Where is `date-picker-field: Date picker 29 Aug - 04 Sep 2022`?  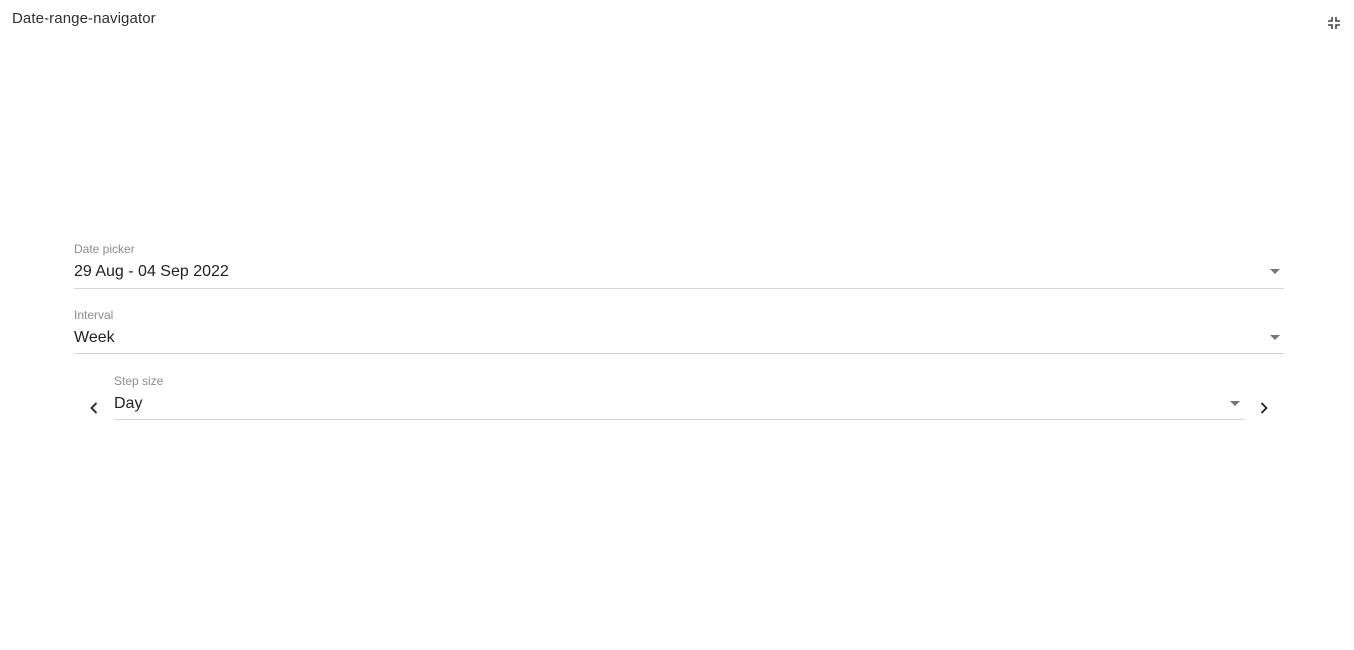
date-picker-field: Date picker 29 Aug - 04 Sep 2022 is located at coordinates (679, 265).